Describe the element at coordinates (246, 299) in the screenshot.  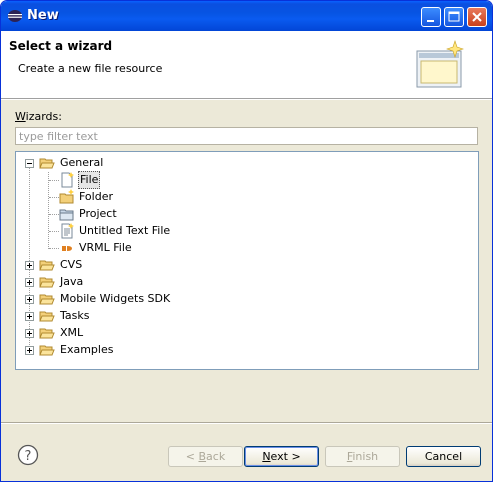
I see `tree-item-mobile-widgets-sdk: Mobile Widgets SDK` at that location.